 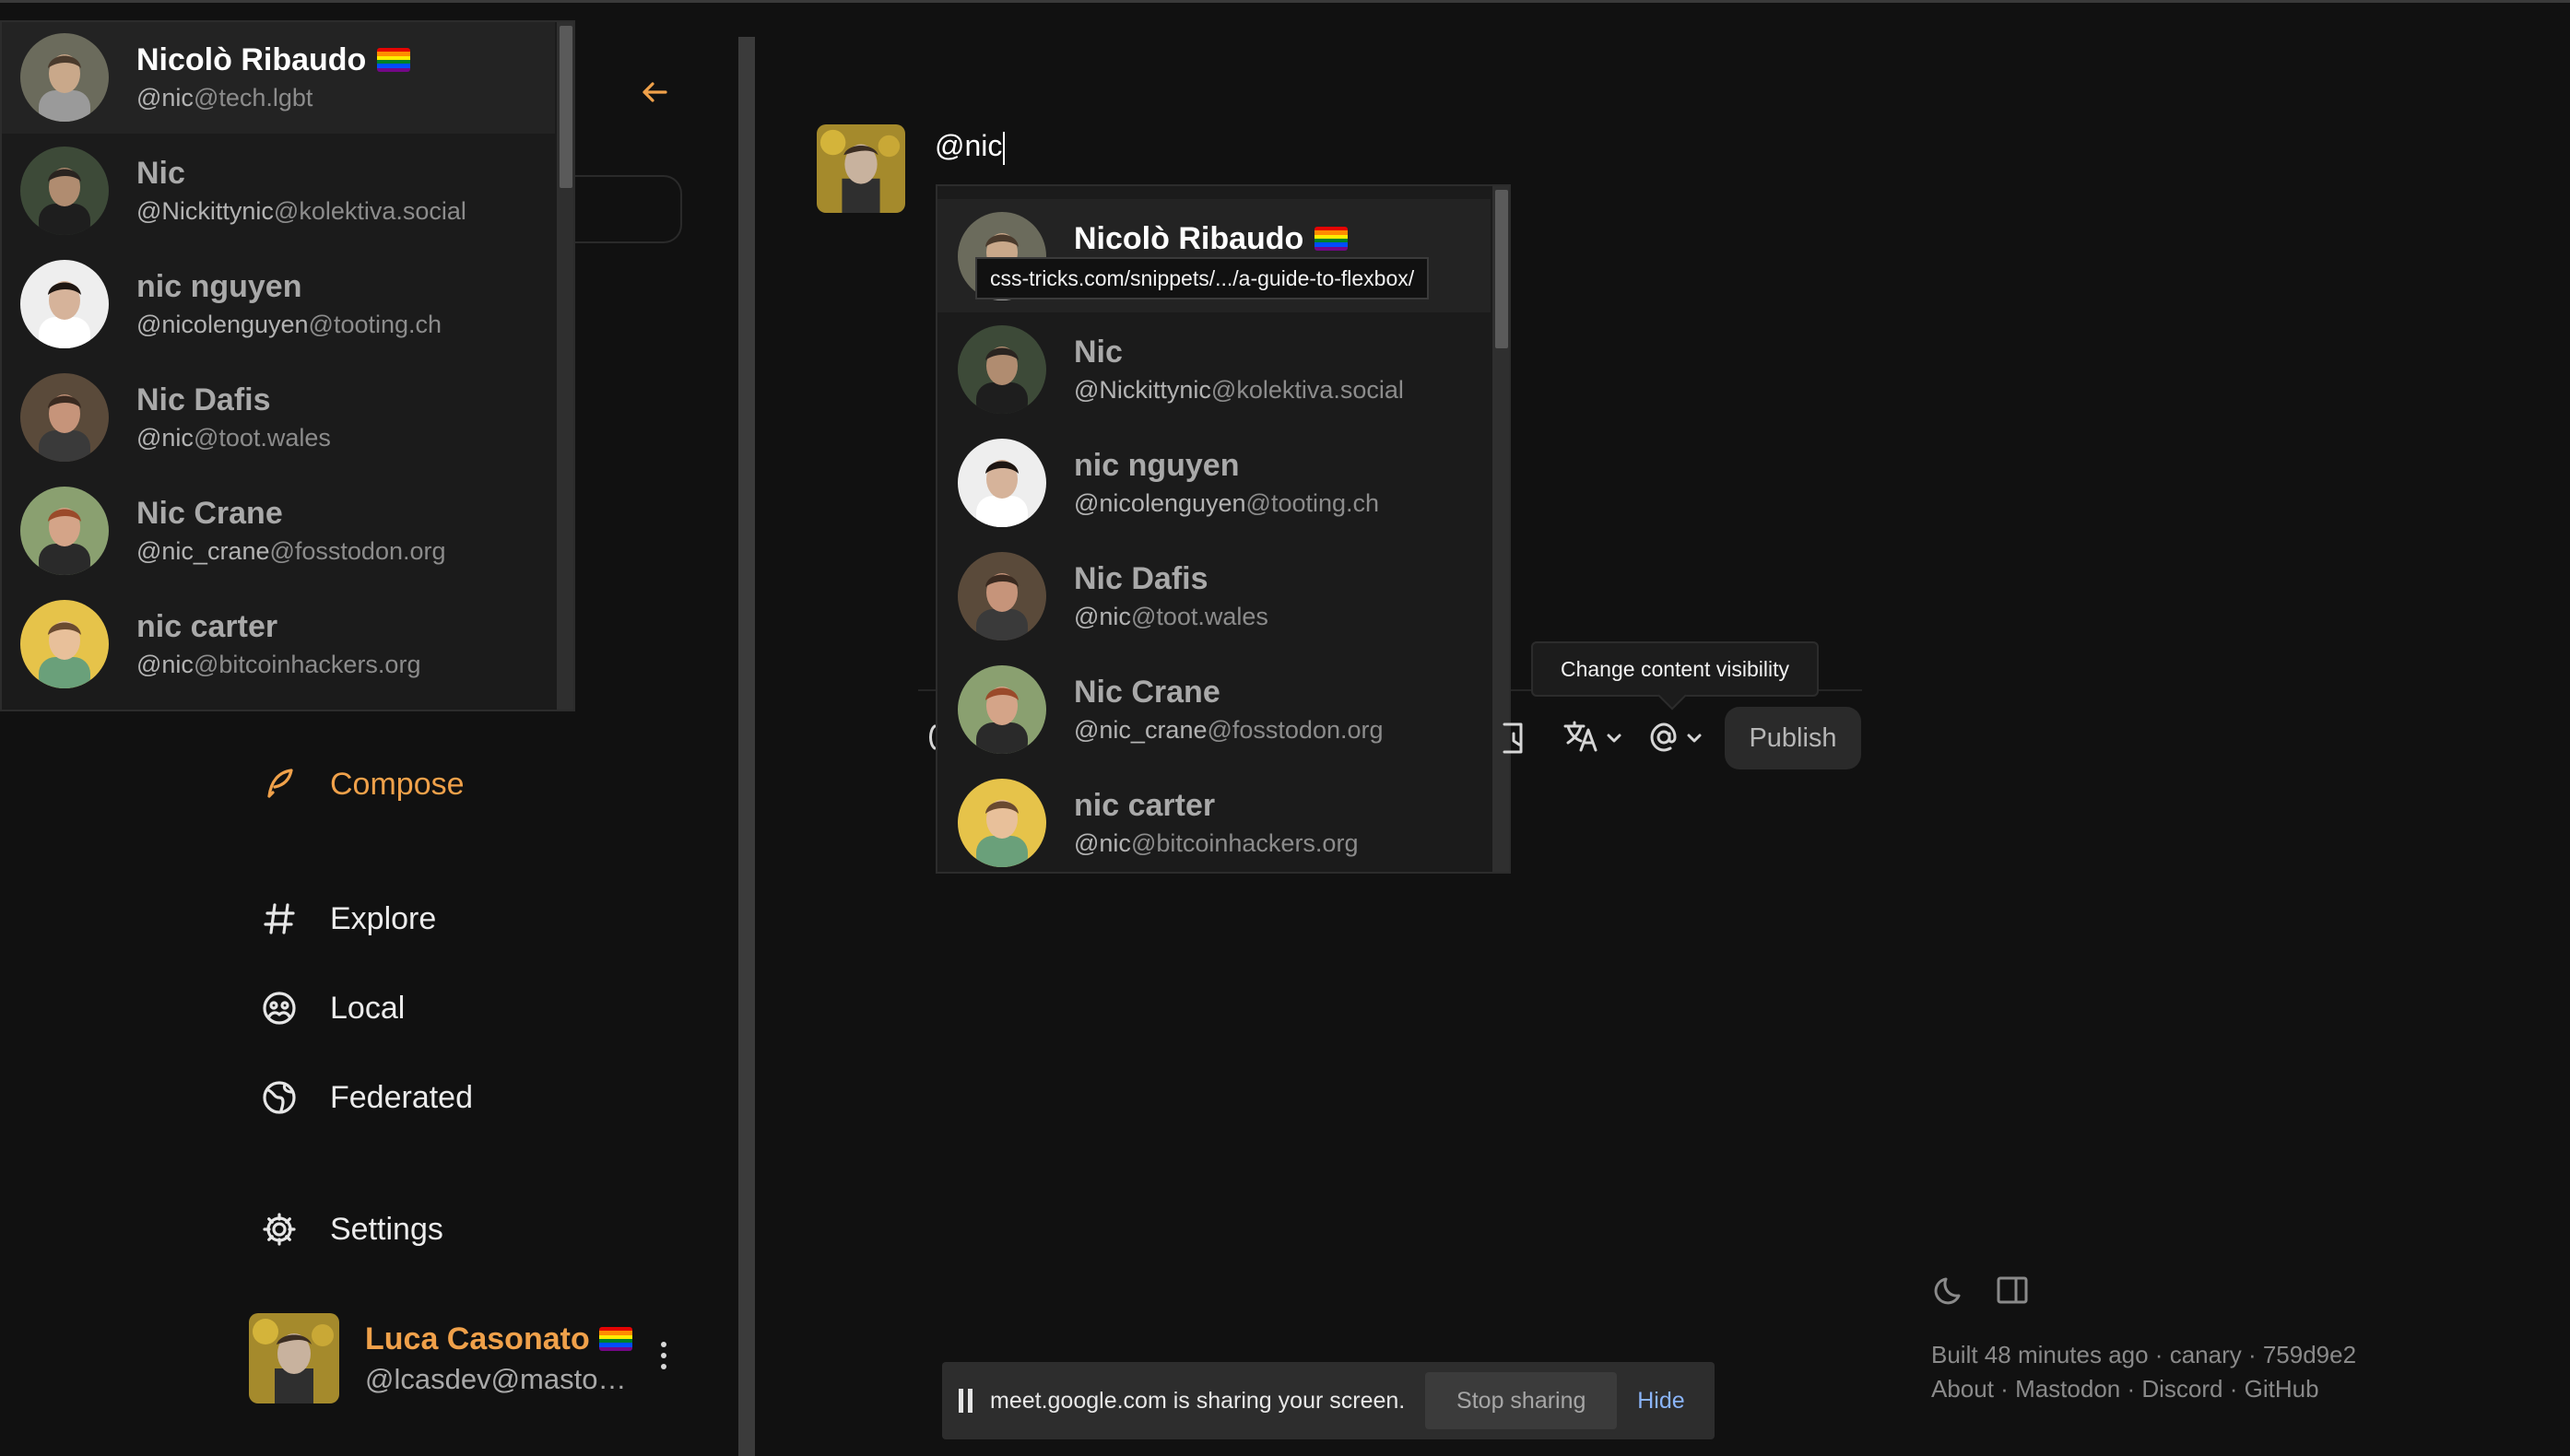 What do you see at coordinates (746, 746) in the screenshot?
I see `column-scrollbar` at bounding box center [746, 746].